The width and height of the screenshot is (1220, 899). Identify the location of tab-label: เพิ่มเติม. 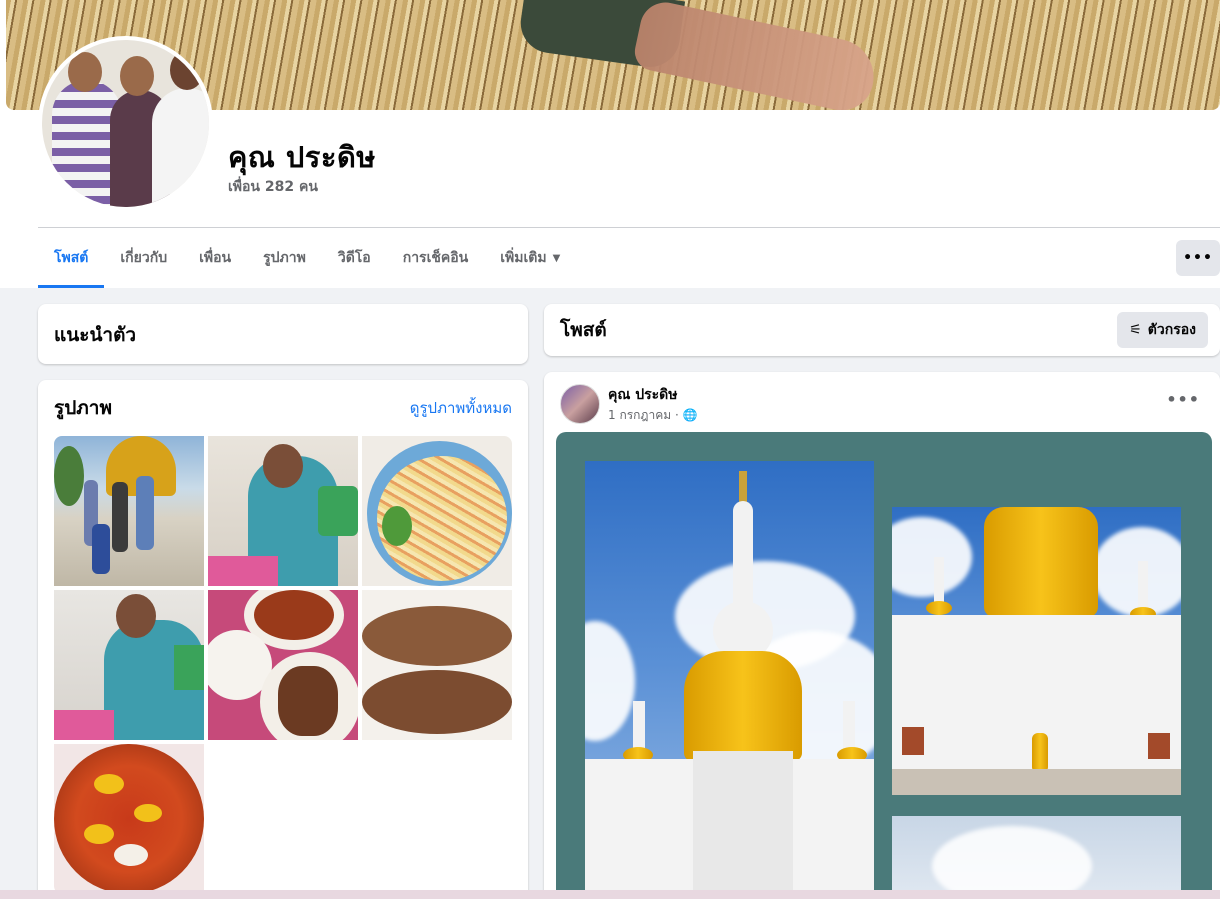
(523, 258).